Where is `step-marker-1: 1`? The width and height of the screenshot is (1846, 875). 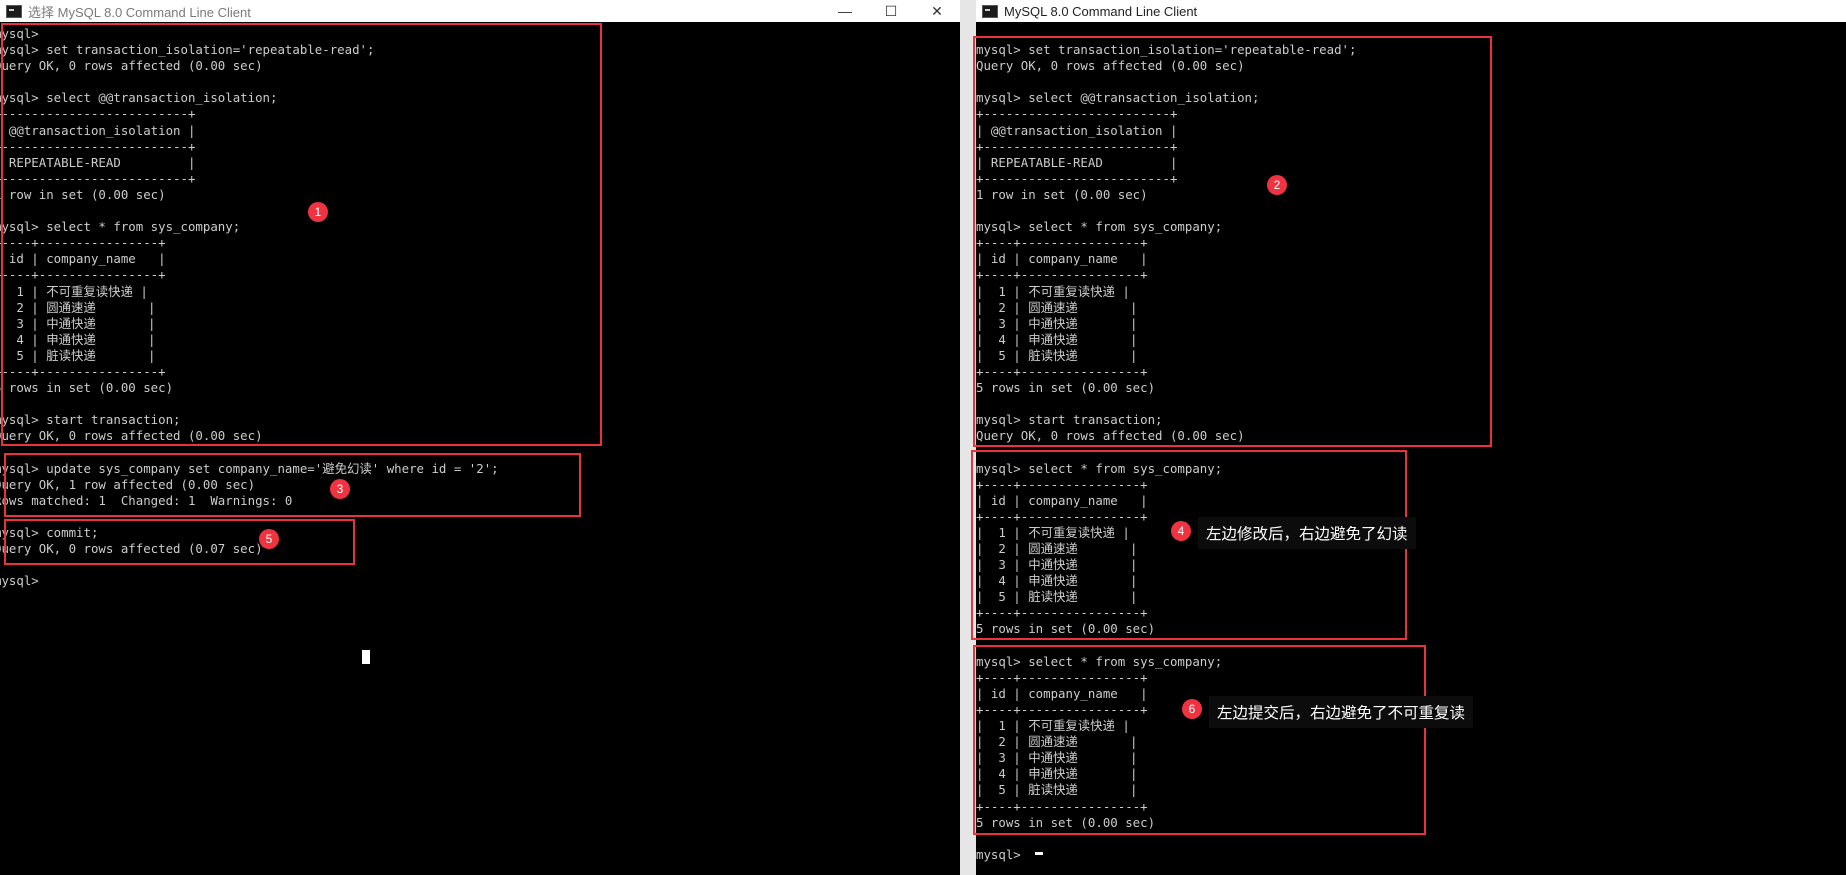
step-marker-1: 1 is located at coordinates (318, 212).